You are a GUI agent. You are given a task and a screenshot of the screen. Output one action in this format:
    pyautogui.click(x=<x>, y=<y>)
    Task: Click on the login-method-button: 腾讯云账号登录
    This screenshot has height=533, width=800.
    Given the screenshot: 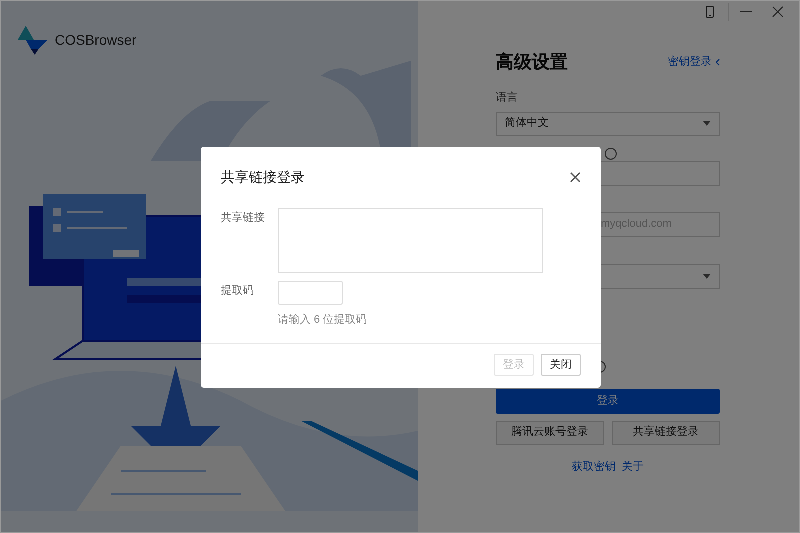 What is the action you would take?
    pyautogui.click(x=550, y=432)
    